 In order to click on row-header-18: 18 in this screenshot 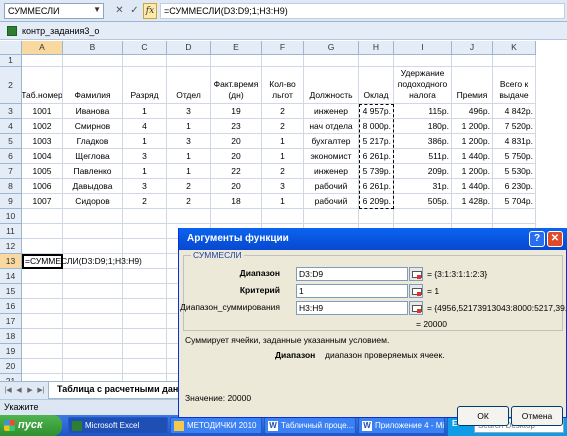, I will do `click(11, 336)`.